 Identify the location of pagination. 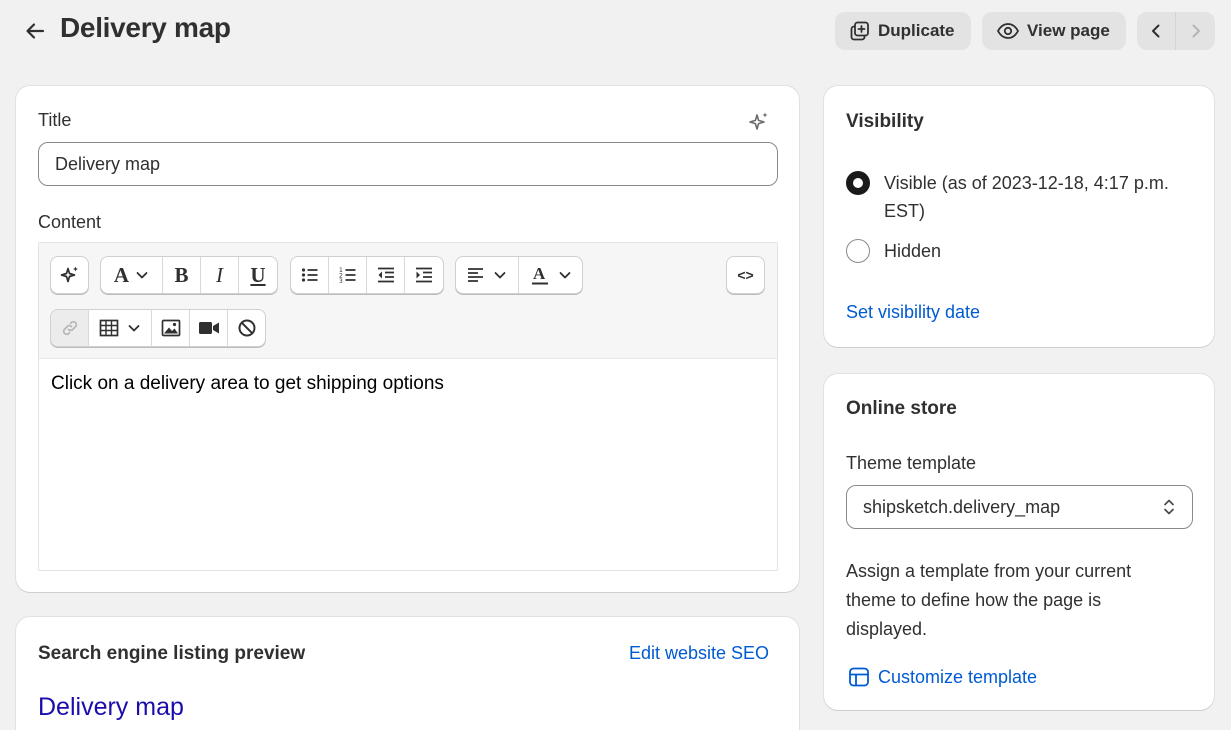
(1176, 31).